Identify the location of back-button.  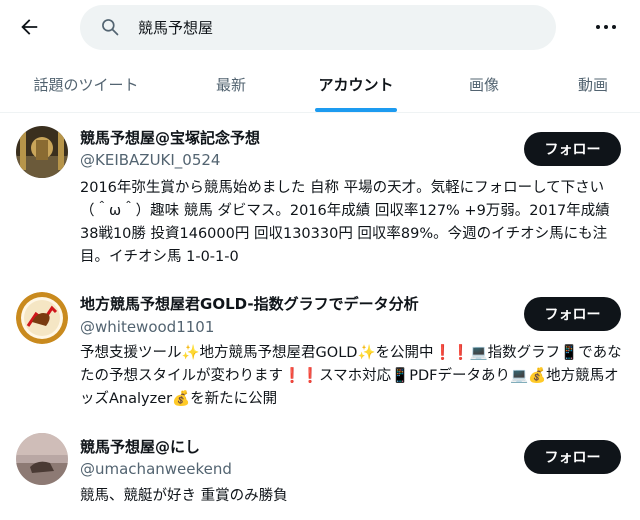
(29, 27).